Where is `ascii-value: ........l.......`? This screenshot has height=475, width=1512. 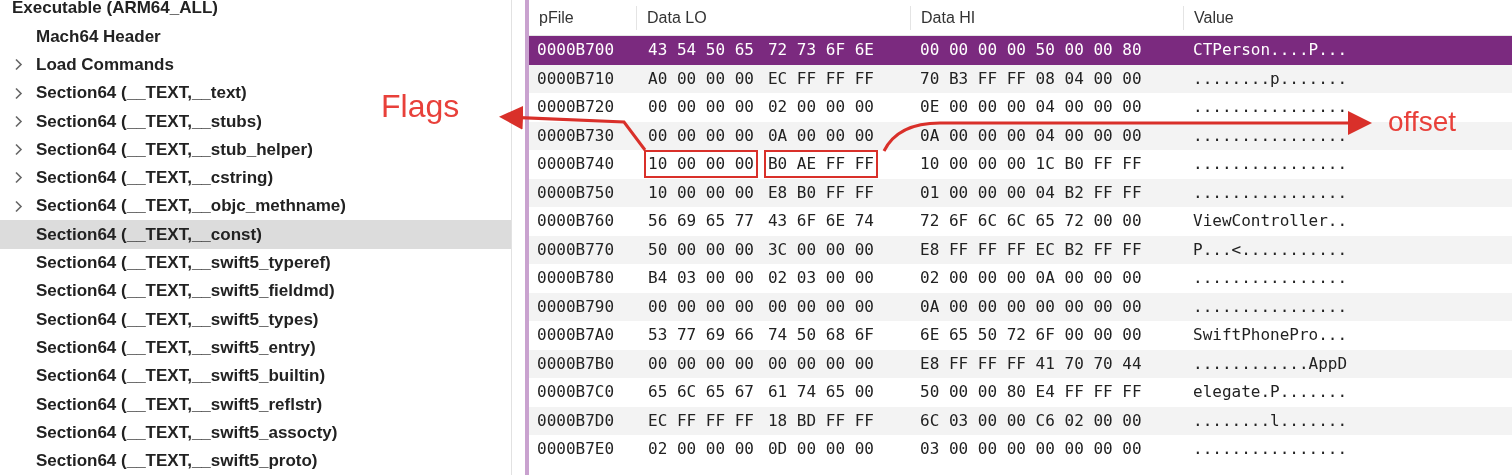
ascii-value: ........l....... is located at coordinates (1270, 420).